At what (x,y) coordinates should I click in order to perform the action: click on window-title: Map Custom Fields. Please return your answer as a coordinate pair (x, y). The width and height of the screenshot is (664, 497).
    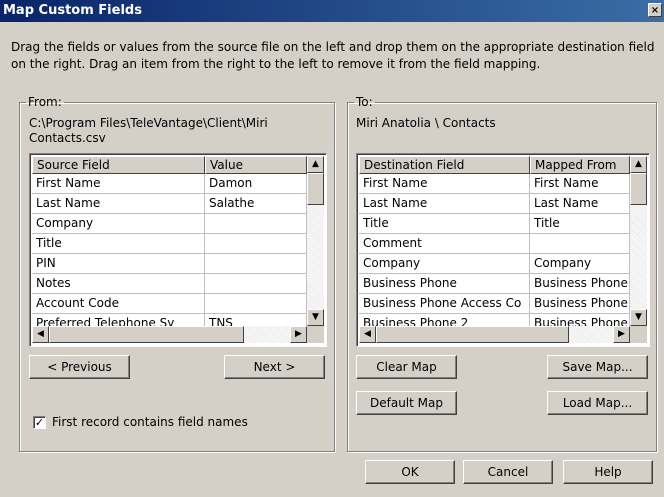
    Looking at the image, I should click on (72, 10).